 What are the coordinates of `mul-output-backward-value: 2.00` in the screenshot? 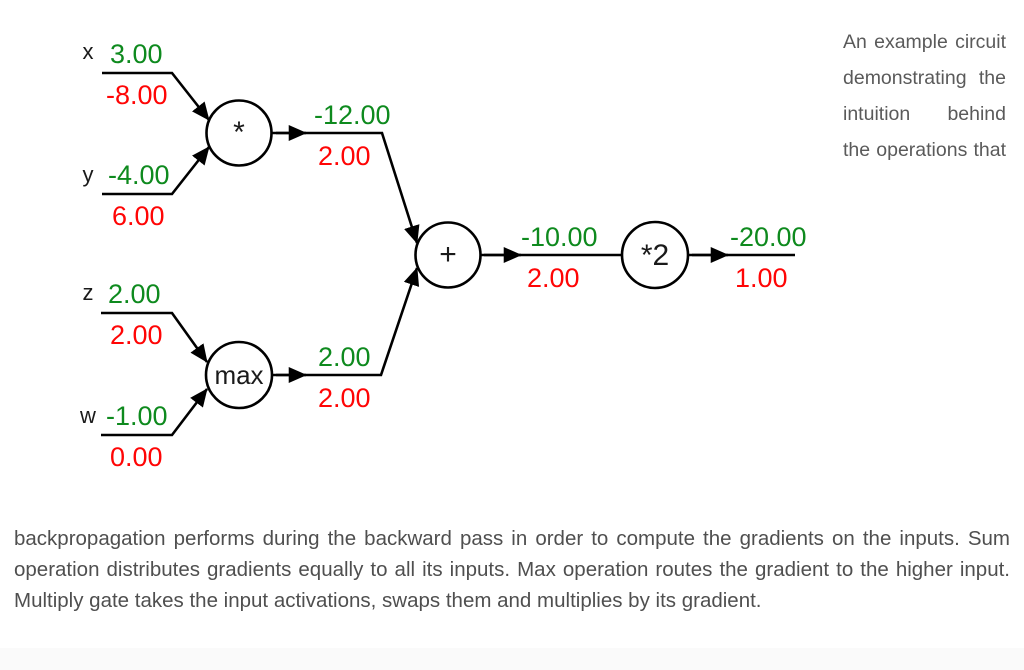 It's located at (344, 156).